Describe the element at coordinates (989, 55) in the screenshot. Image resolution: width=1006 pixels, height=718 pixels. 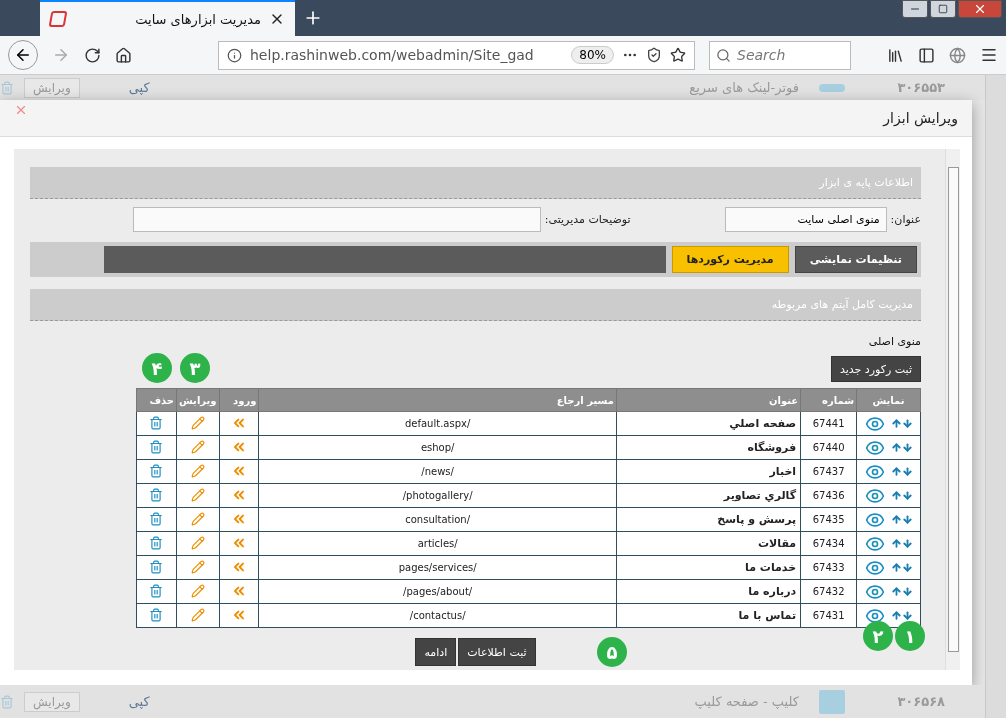
I see `menu-icon` at that location.